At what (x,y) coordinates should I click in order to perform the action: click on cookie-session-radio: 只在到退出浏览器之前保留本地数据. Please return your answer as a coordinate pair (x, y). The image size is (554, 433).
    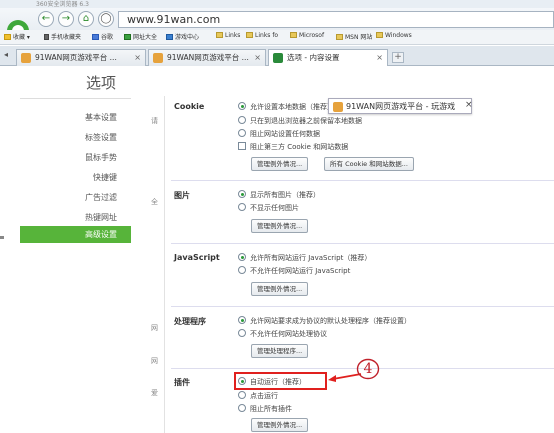
    Looking at the image, I should click on (300, 121).